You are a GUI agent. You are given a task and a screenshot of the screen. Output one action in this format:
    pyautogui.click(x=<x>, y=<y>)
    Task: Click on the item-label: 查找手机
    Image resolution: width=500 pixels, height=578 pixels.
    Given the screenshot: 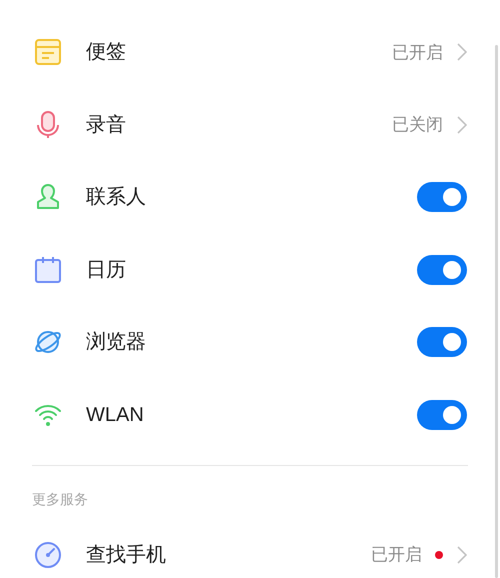 What is the action you would take?
    pyautogui.click(x=126, y=555)
    